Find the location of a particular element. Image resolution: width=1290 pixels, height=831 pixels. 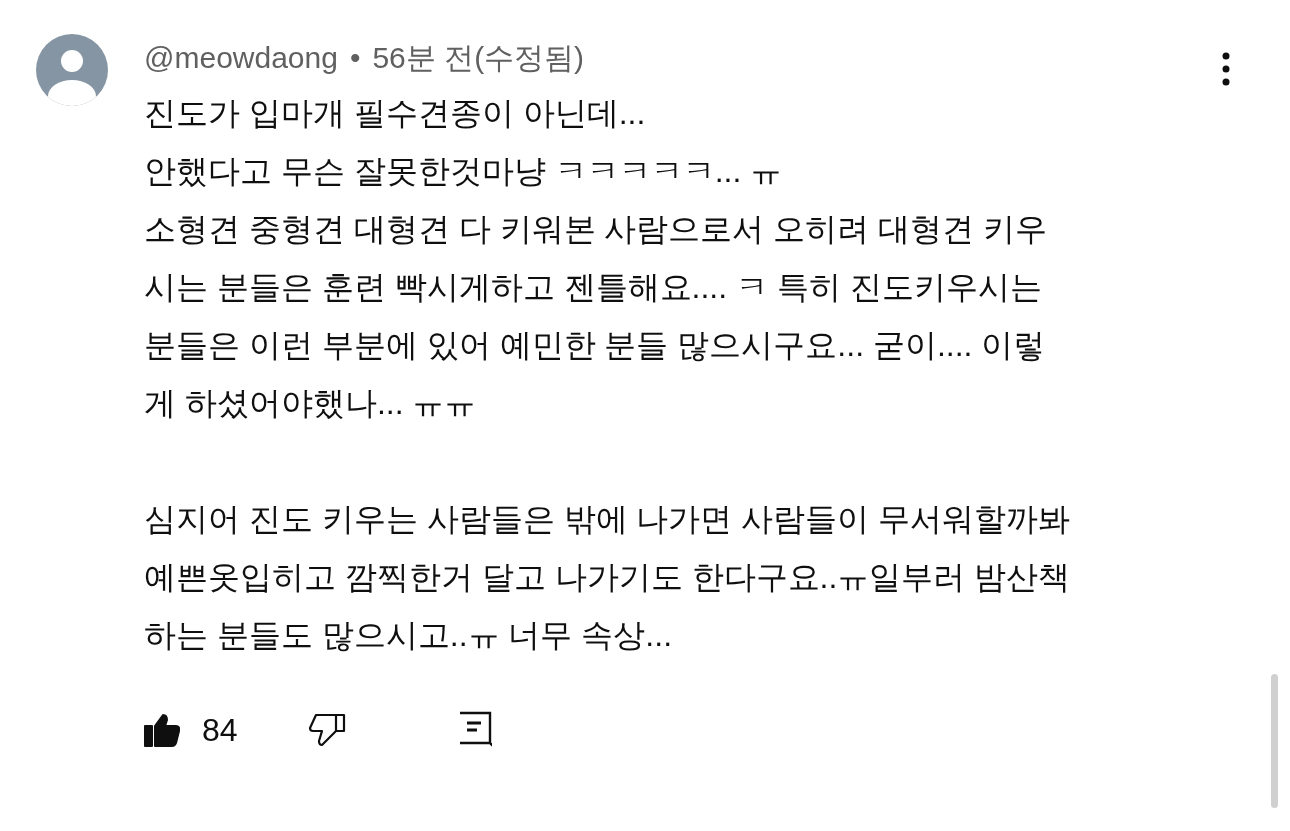

comment-time: 56분 전(수정됨) is located at coordinates (478, 57).